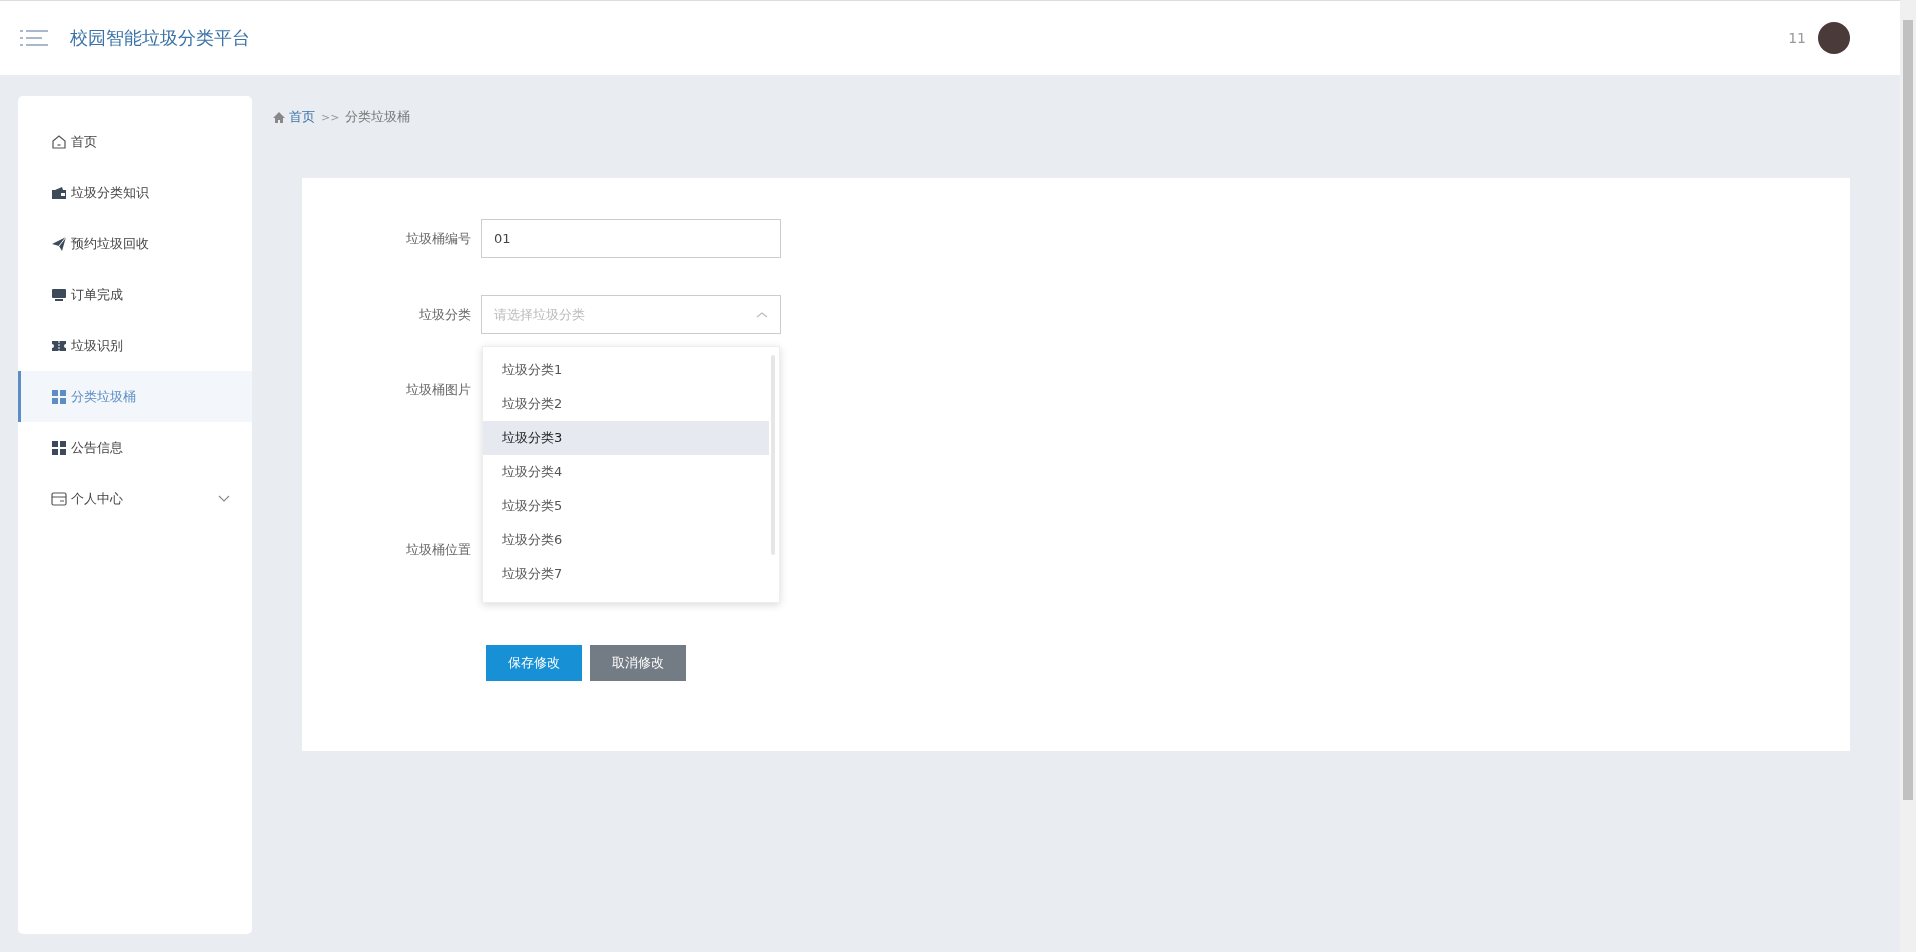 Image resolution: width=1916 pixels, height=952 pixels. Describe the element at coordinates (59, 192) in the screenshot. I see `wallet-icon` at that location.